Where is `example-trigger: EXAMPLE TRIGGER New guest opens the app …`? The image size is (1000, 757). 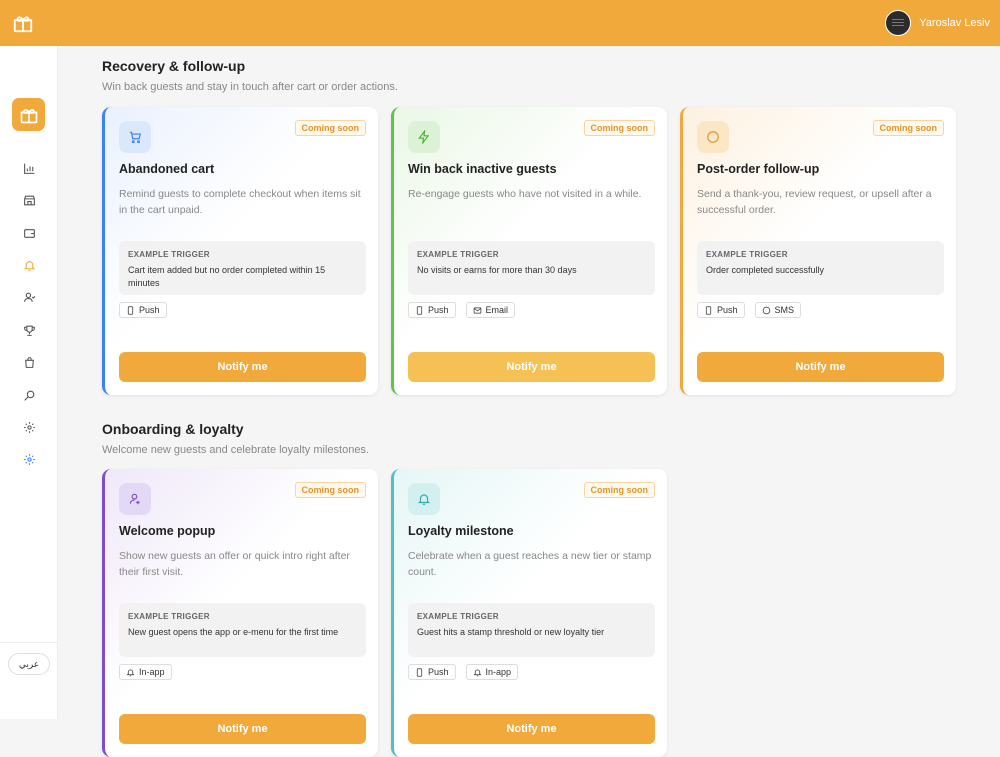
example-trigger: EXAMPLE TRIGGER New guest opens the app … is located at coordinates (242, 630).